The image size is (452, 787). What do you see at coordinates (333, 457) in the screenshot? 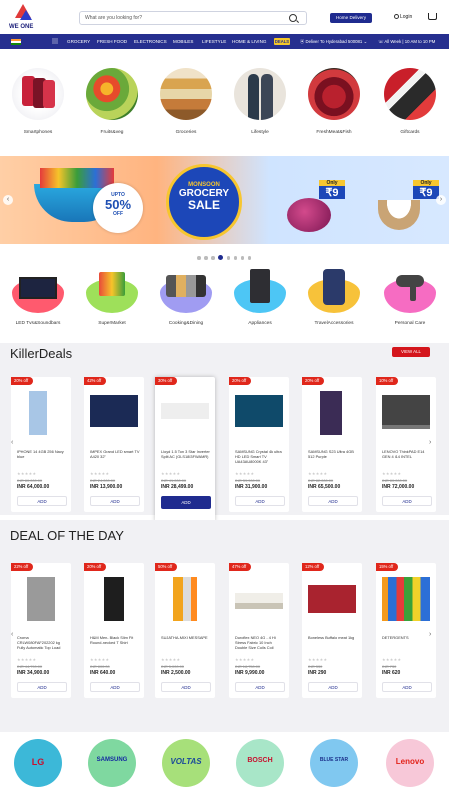
I see `product-name: SAMSUNG S23 Ultra 4GB 512 Purple` at bounding box center [333, 457].